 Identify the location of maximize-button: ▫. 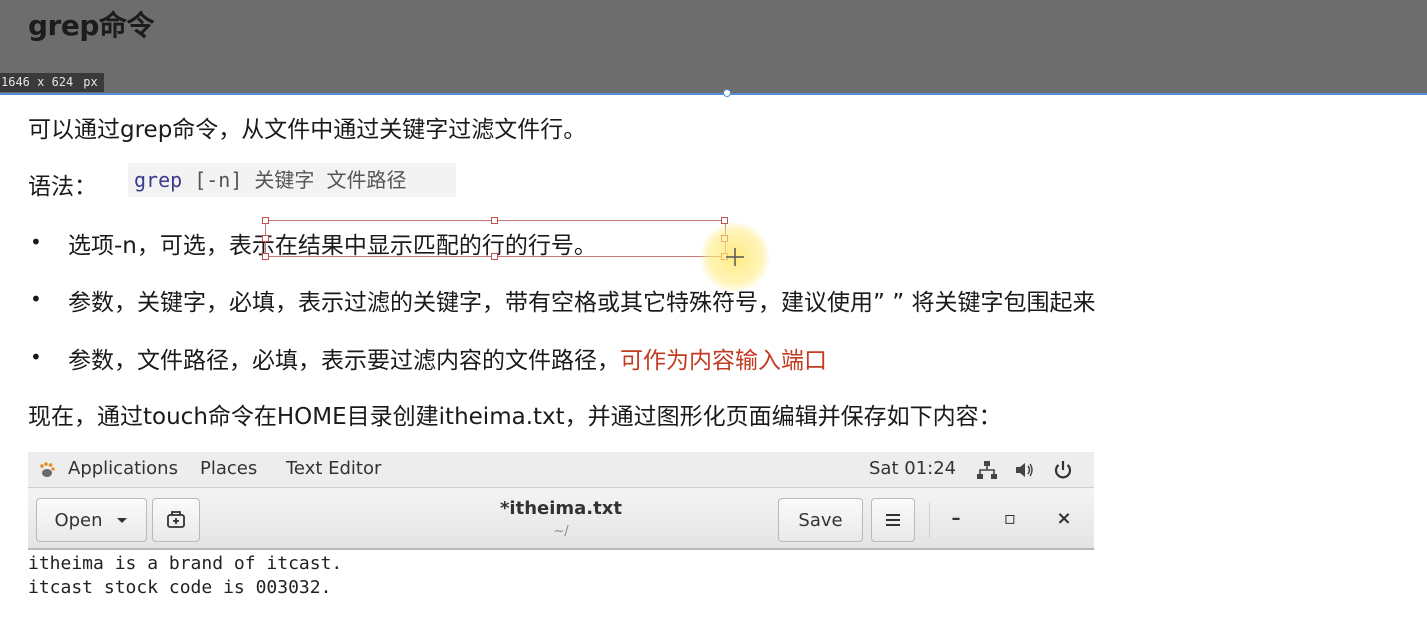
(1010, 518).